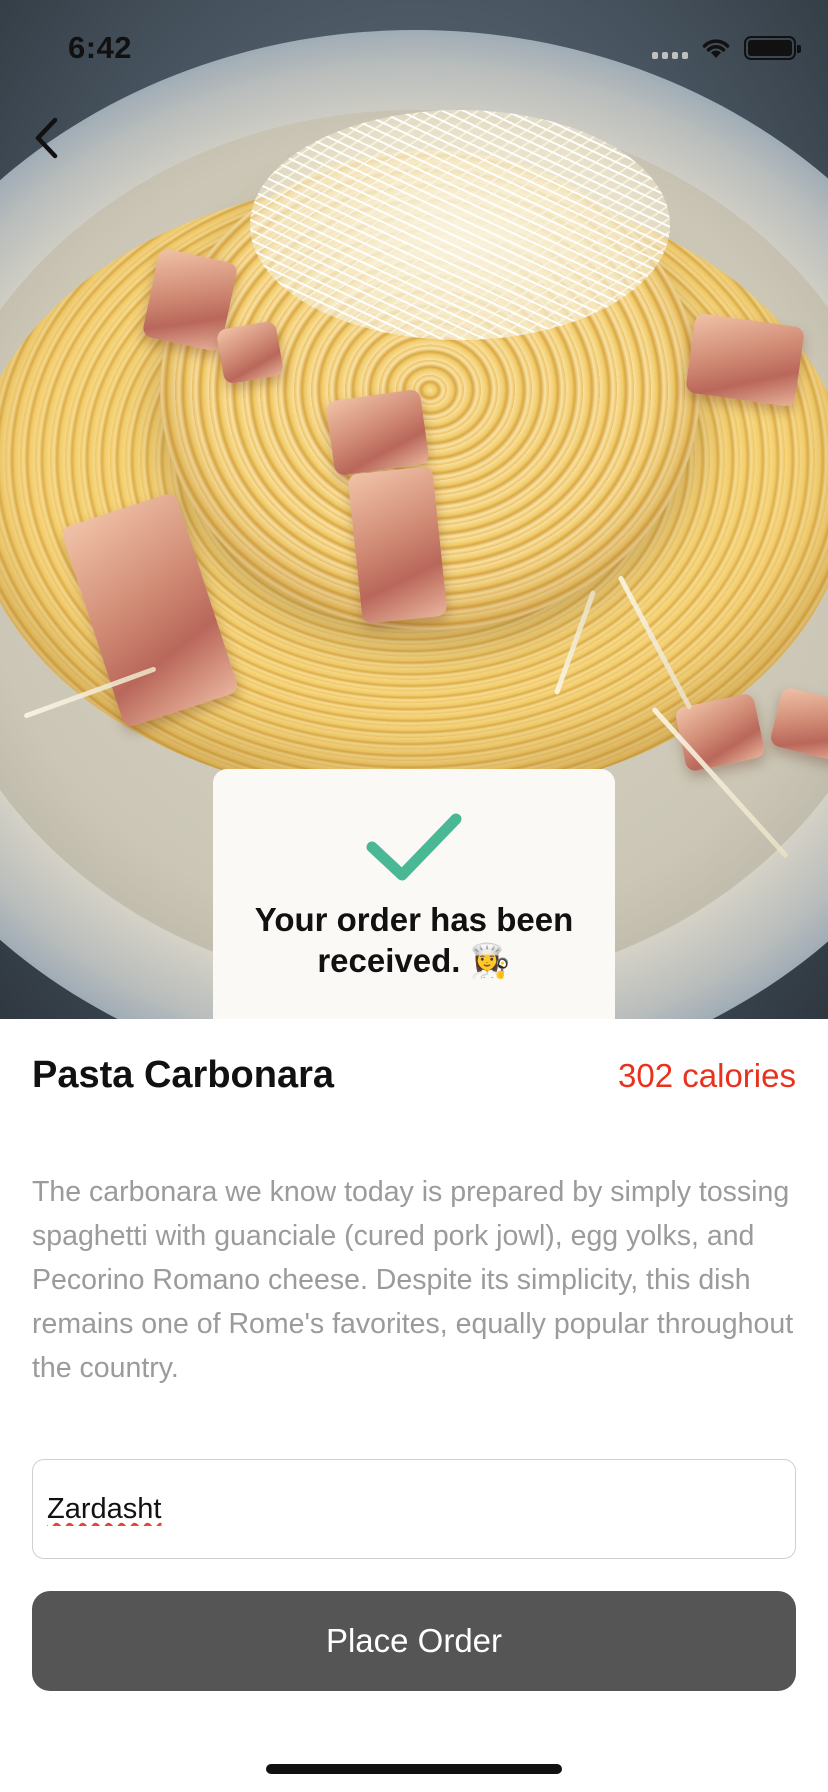  What do you see at coordinates (414, 1641) in the screenshot?
I see `place-order-button: Place Order` at bounding box center [414, 1641].